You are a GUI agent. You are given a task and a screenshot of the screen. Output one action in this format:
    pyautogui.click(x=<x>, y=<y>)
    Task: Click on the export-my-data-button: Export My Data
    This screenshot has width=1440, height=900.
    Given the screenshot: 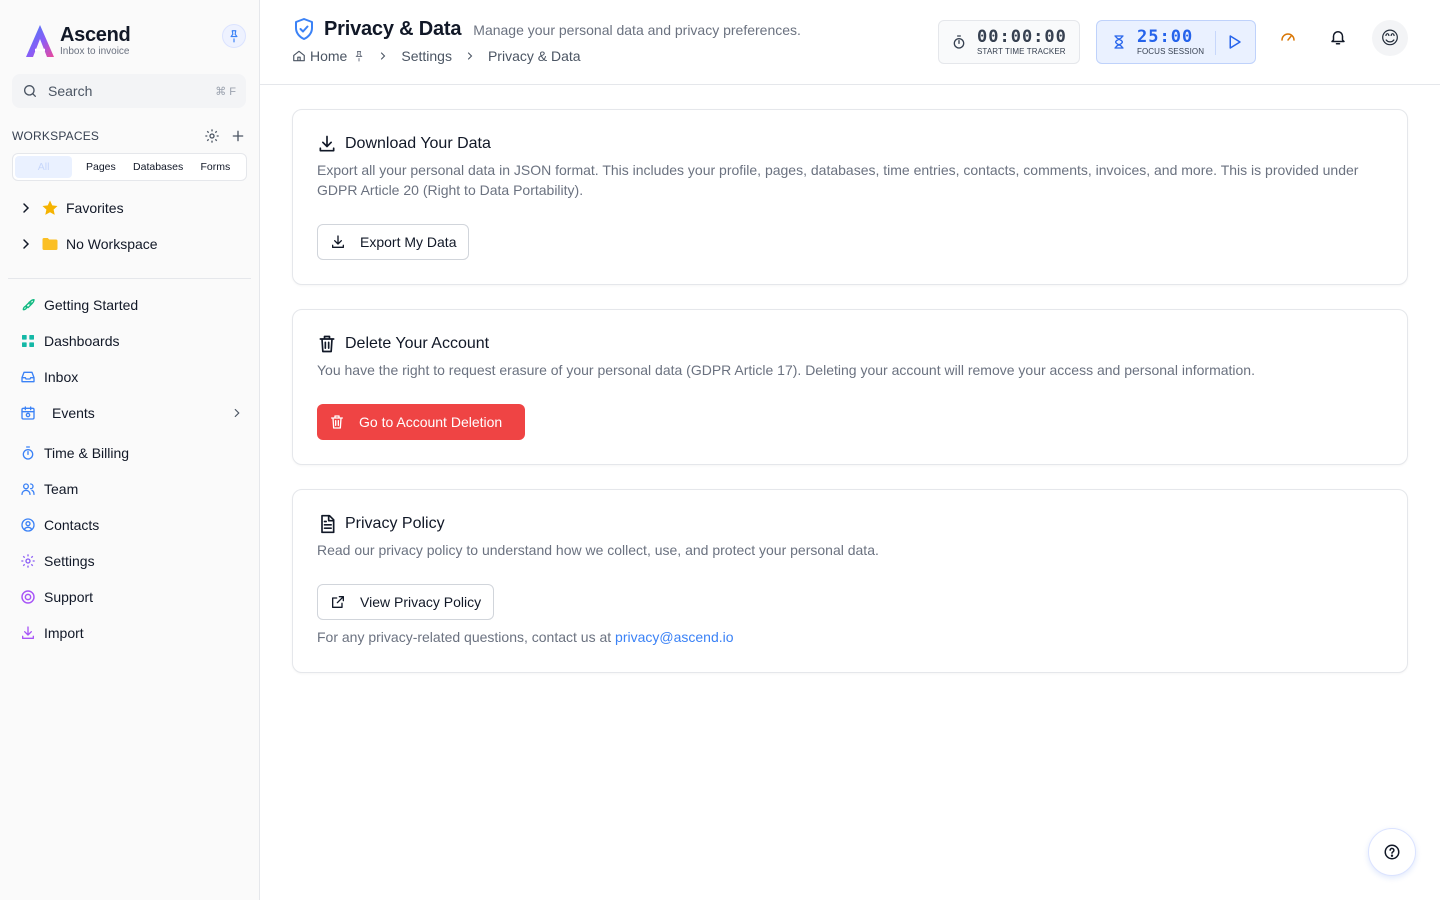 What is the action you would take?
    pyautogui.click(x=393, y=242)
    